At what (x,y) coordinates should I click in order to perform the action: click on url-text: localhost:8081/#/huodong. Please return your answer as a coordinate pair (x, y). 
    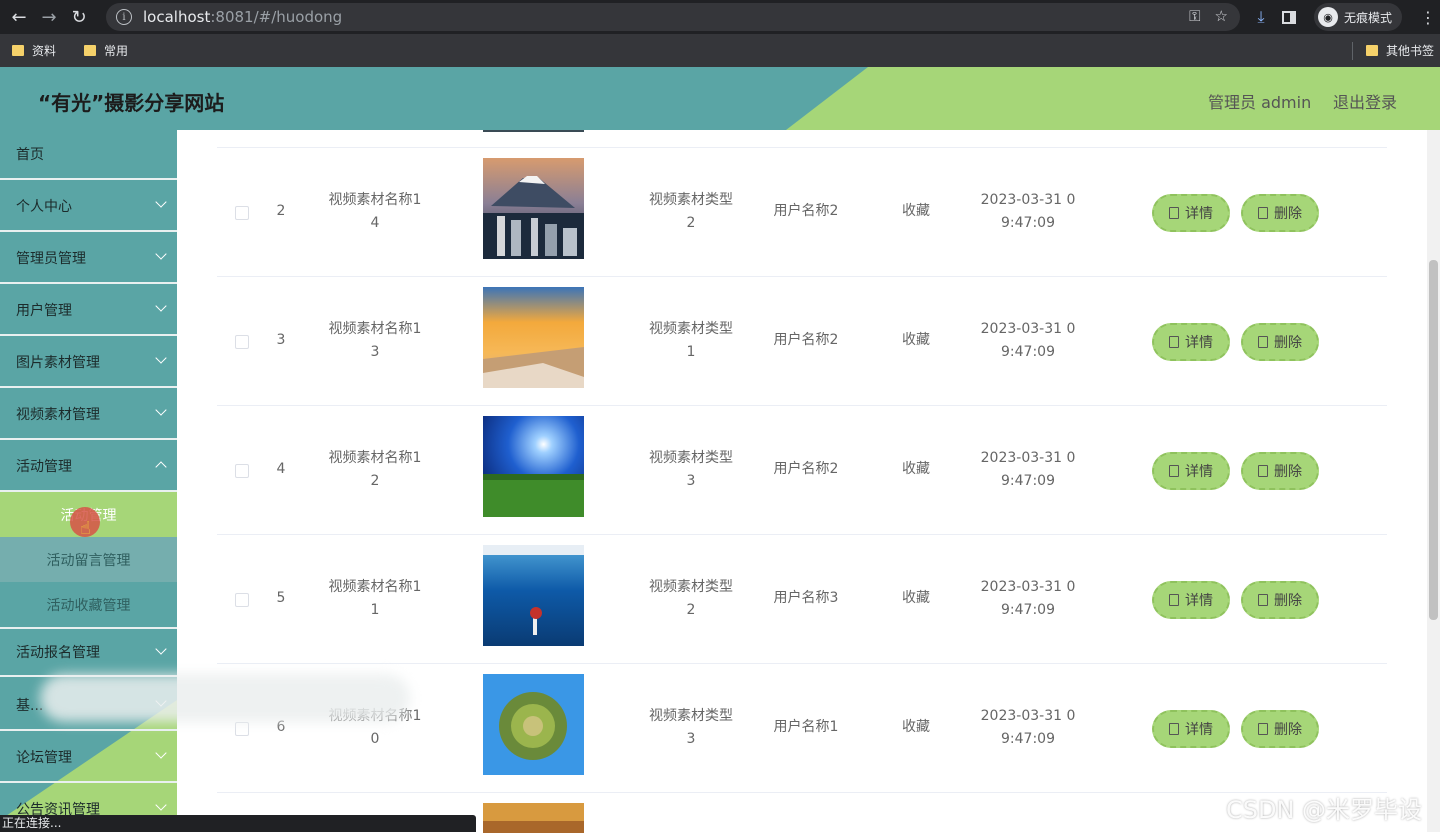
    Looking at the image, I should click on (243, 17).